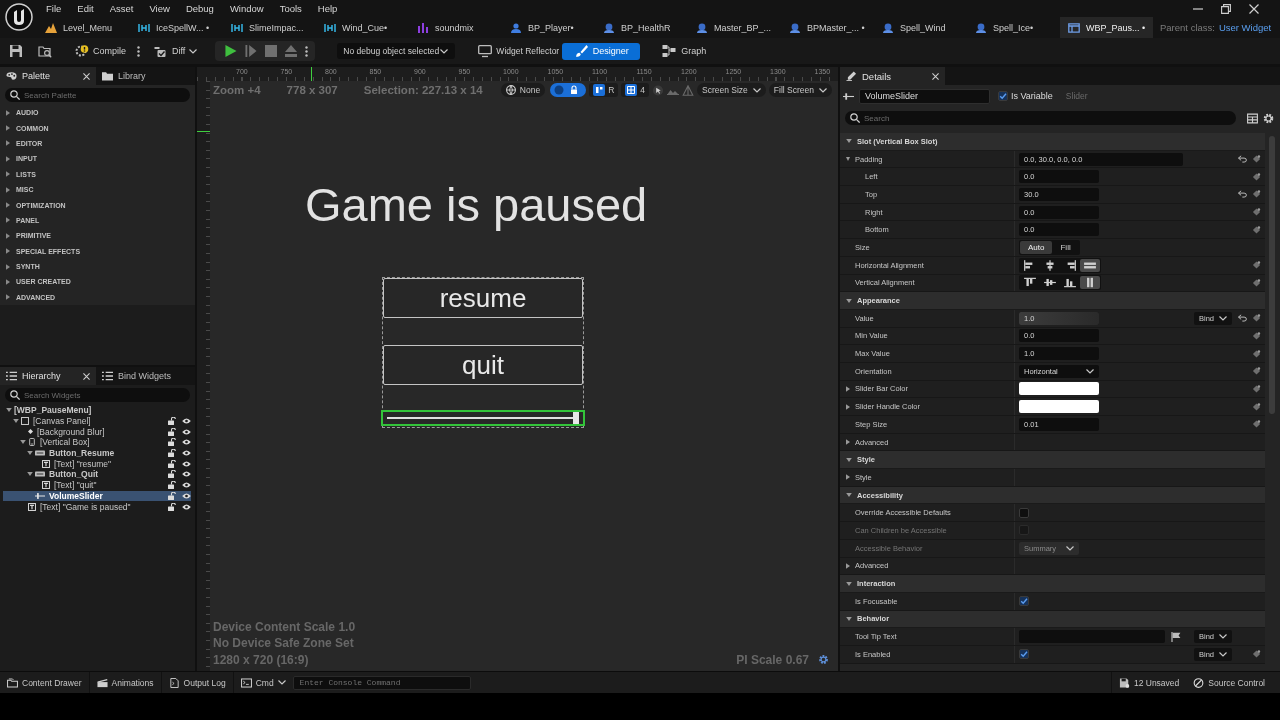 This screenshot has height=720, width=1280. I want to click on dock-tab: Bind Widgets, so click(144, 376).